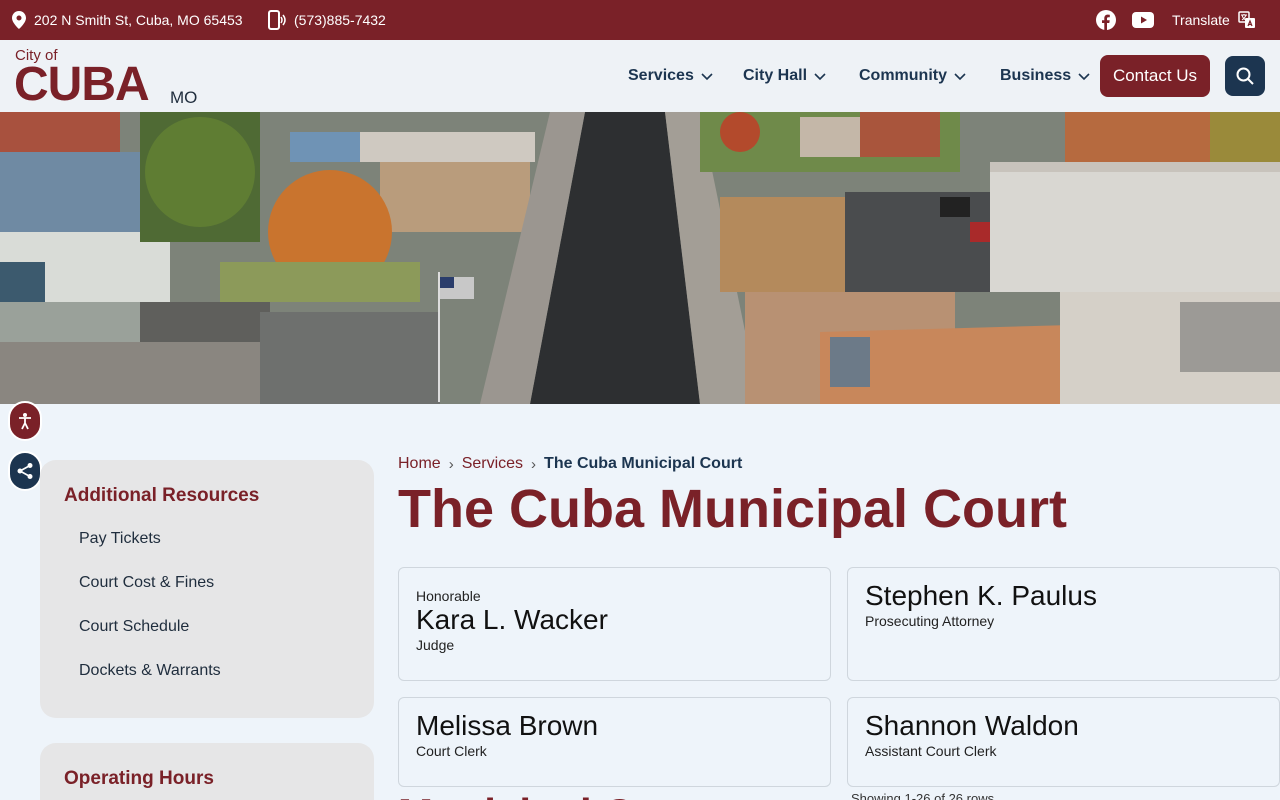 The image size is (1280, 800). I want to click on translate-button: Translate, so click(1214, 20).